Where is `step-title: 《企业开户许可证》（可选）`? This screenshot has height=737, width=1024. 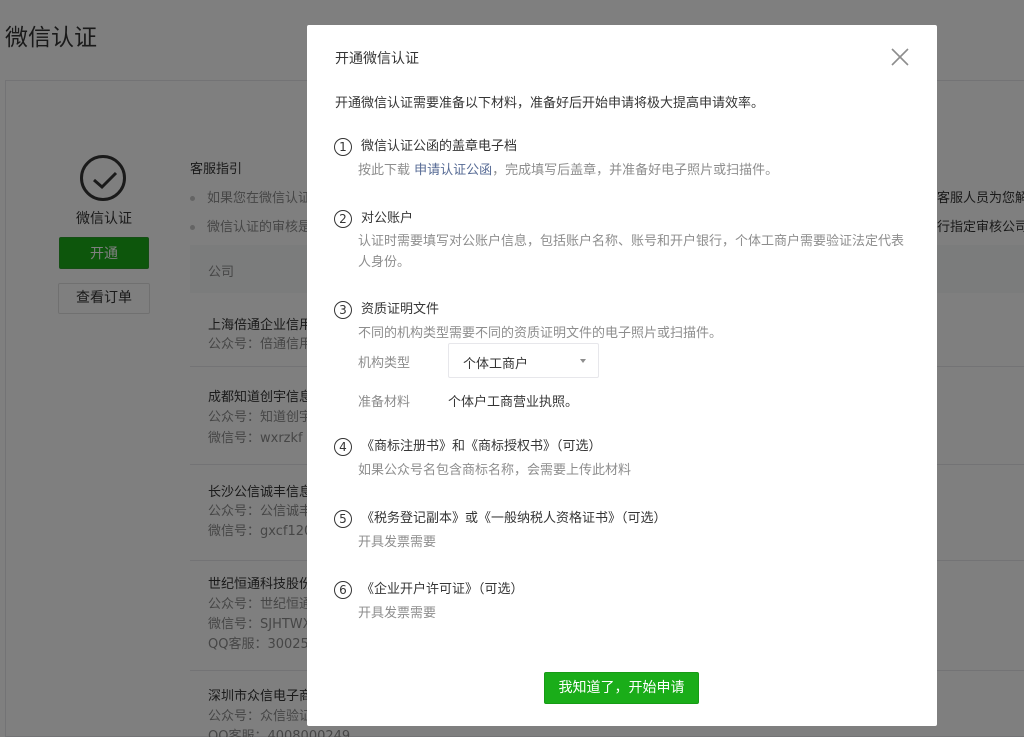 step-title: 《企业开户许可证》（可选） is located at coordinates (442, 589).